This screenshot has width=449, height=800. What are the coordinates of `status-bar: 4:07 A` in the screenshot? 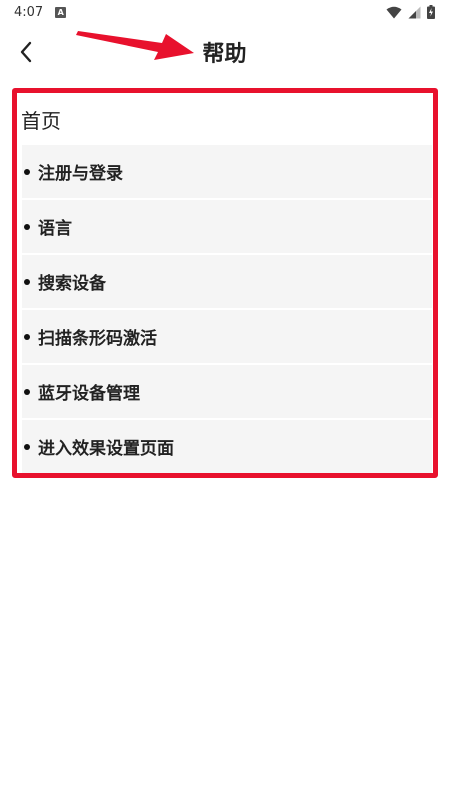 It's located at (224, 12).